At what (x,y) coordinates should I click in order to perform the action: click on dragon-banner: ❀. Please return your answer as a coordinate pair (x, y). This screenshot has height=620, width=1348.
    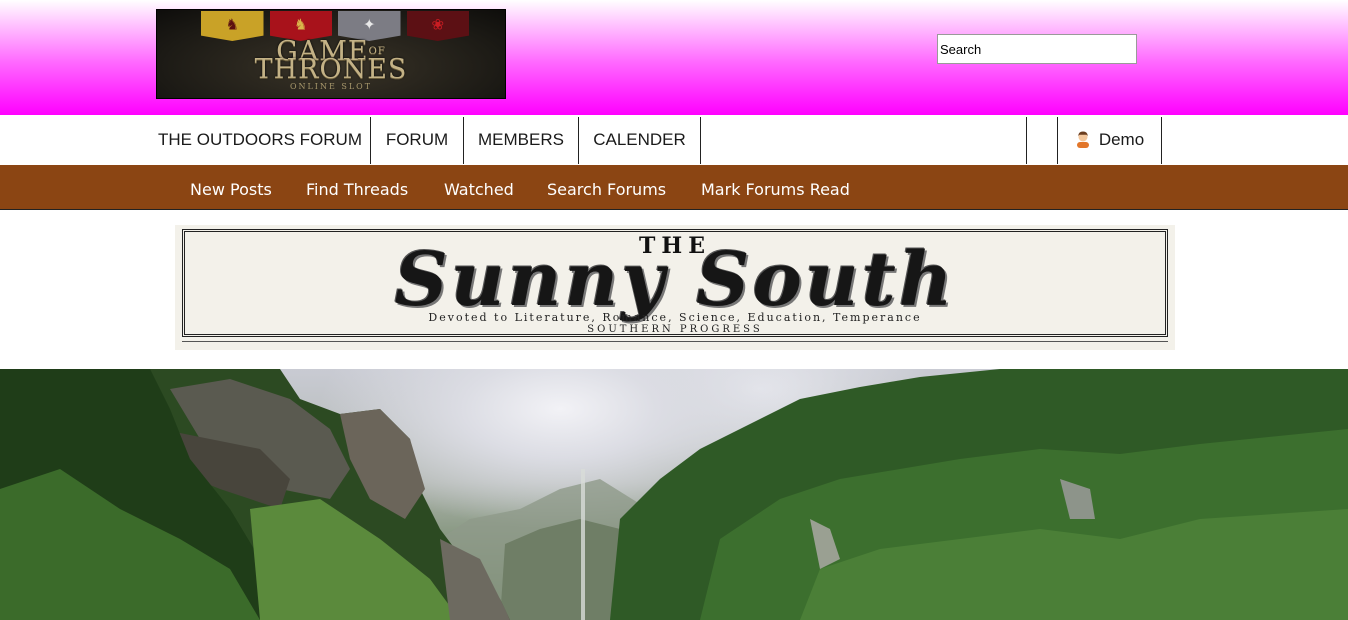
    Looking at the image, I should click on (437, 26).